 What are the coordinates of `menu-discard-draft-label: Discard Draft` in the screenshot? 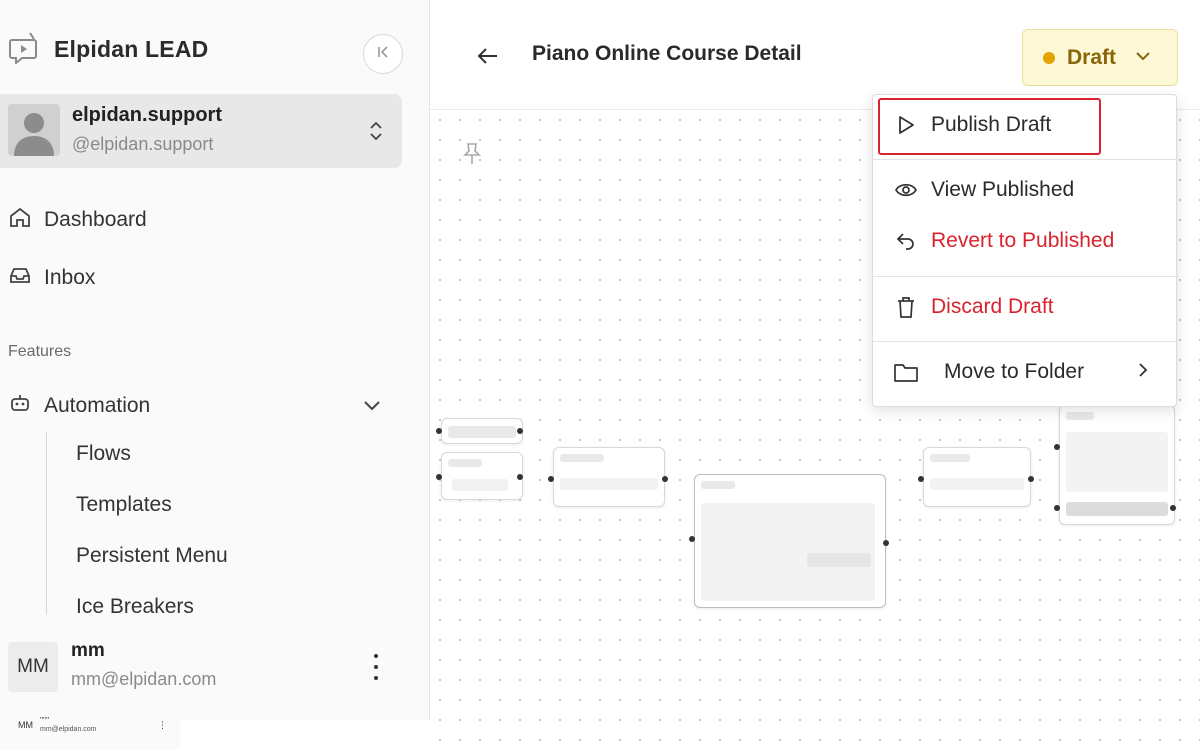 It's located at (992, 306).